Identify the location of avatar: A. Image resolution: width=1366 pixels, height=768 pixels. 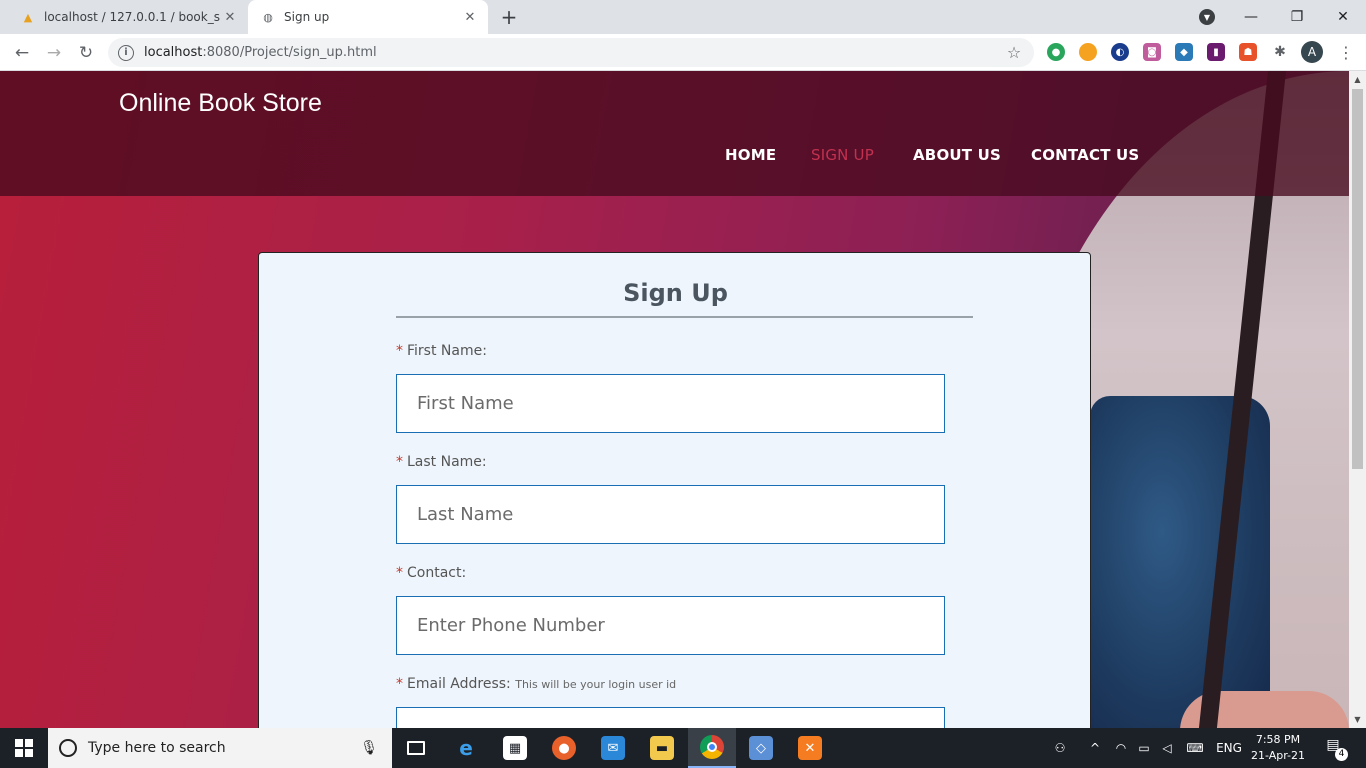
(1312, 52).